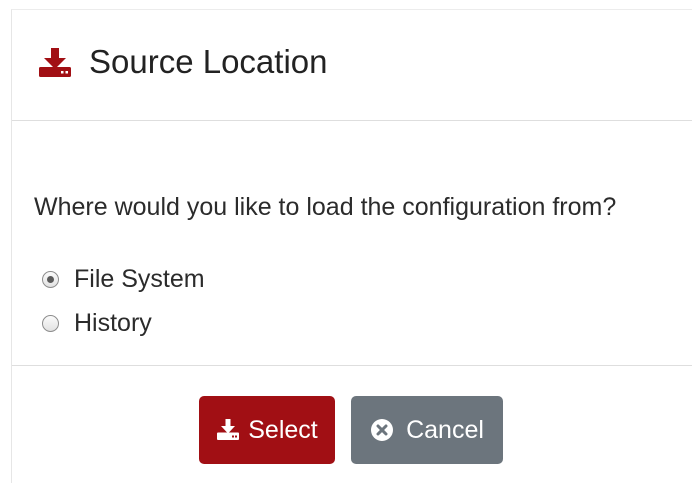  I want to click on select-button-label: Select, so click(283, 429).